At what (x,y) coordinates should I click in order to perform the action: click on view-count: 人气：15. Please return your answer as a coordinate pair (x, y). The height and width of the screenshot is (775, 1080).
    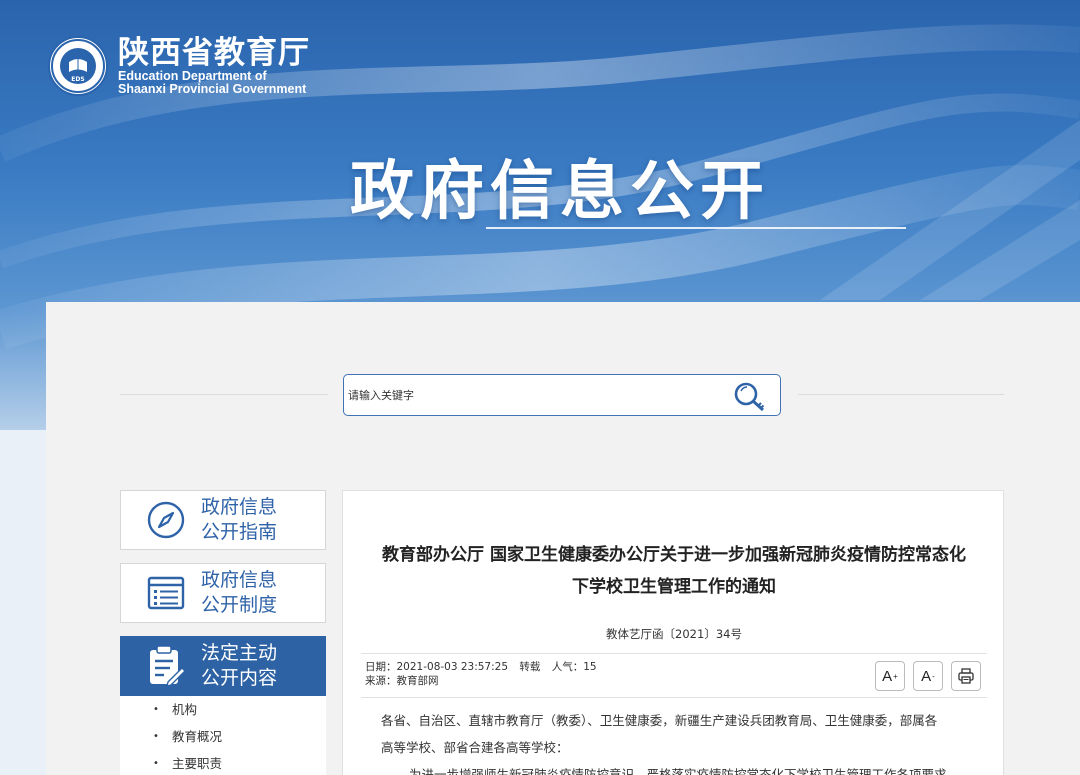
    Looking at the image, I should click on (574, 667).